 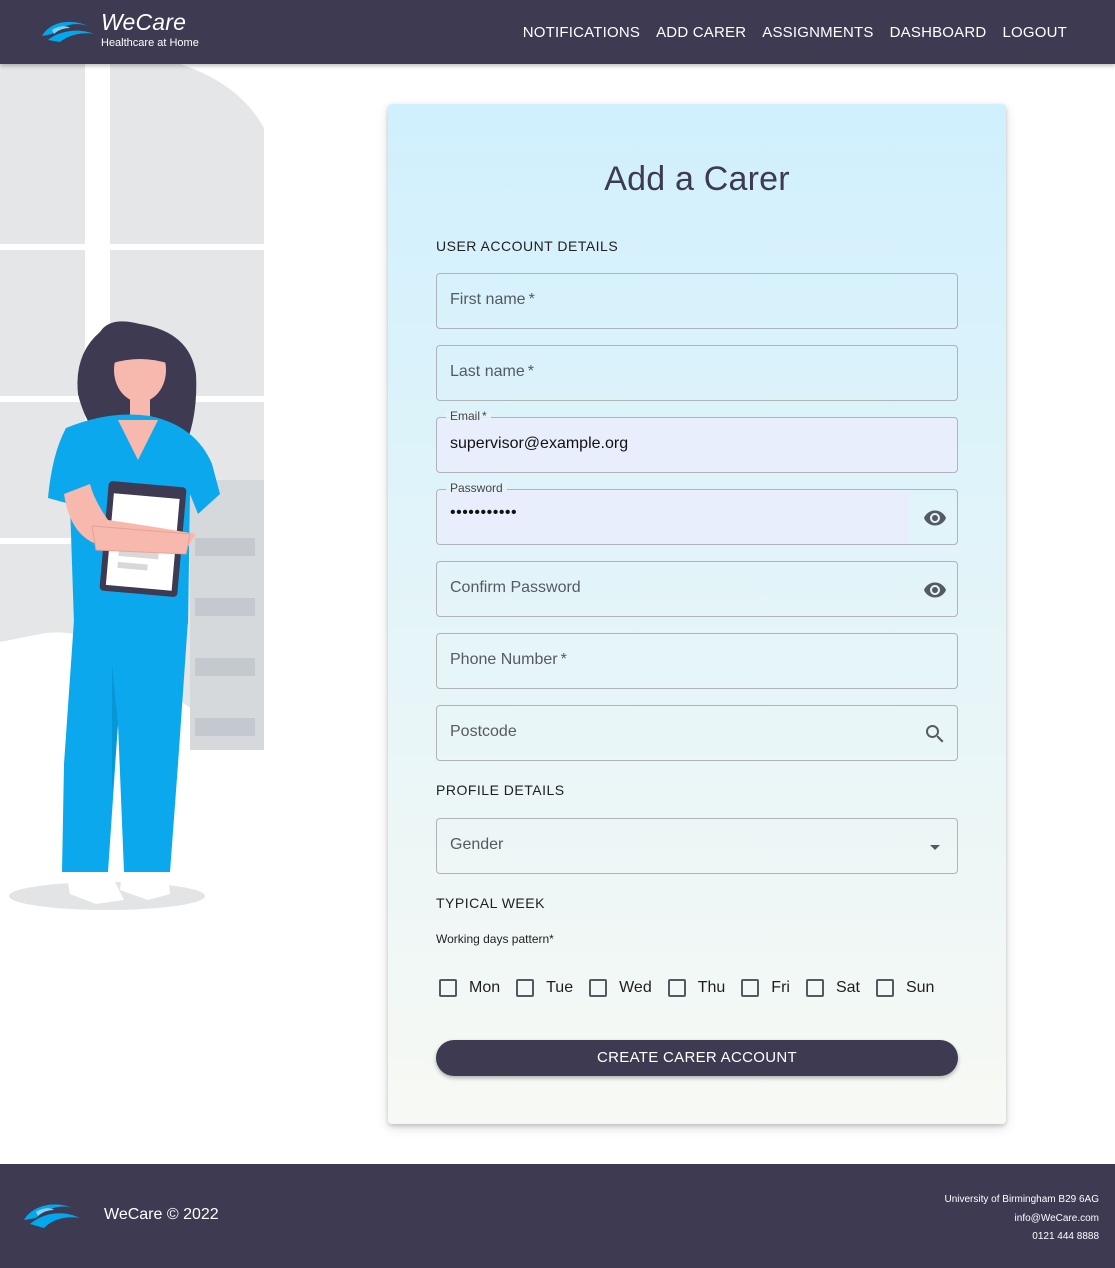 I want to click on nav-logout: LOGOUT, so click(x=1034, y=32).